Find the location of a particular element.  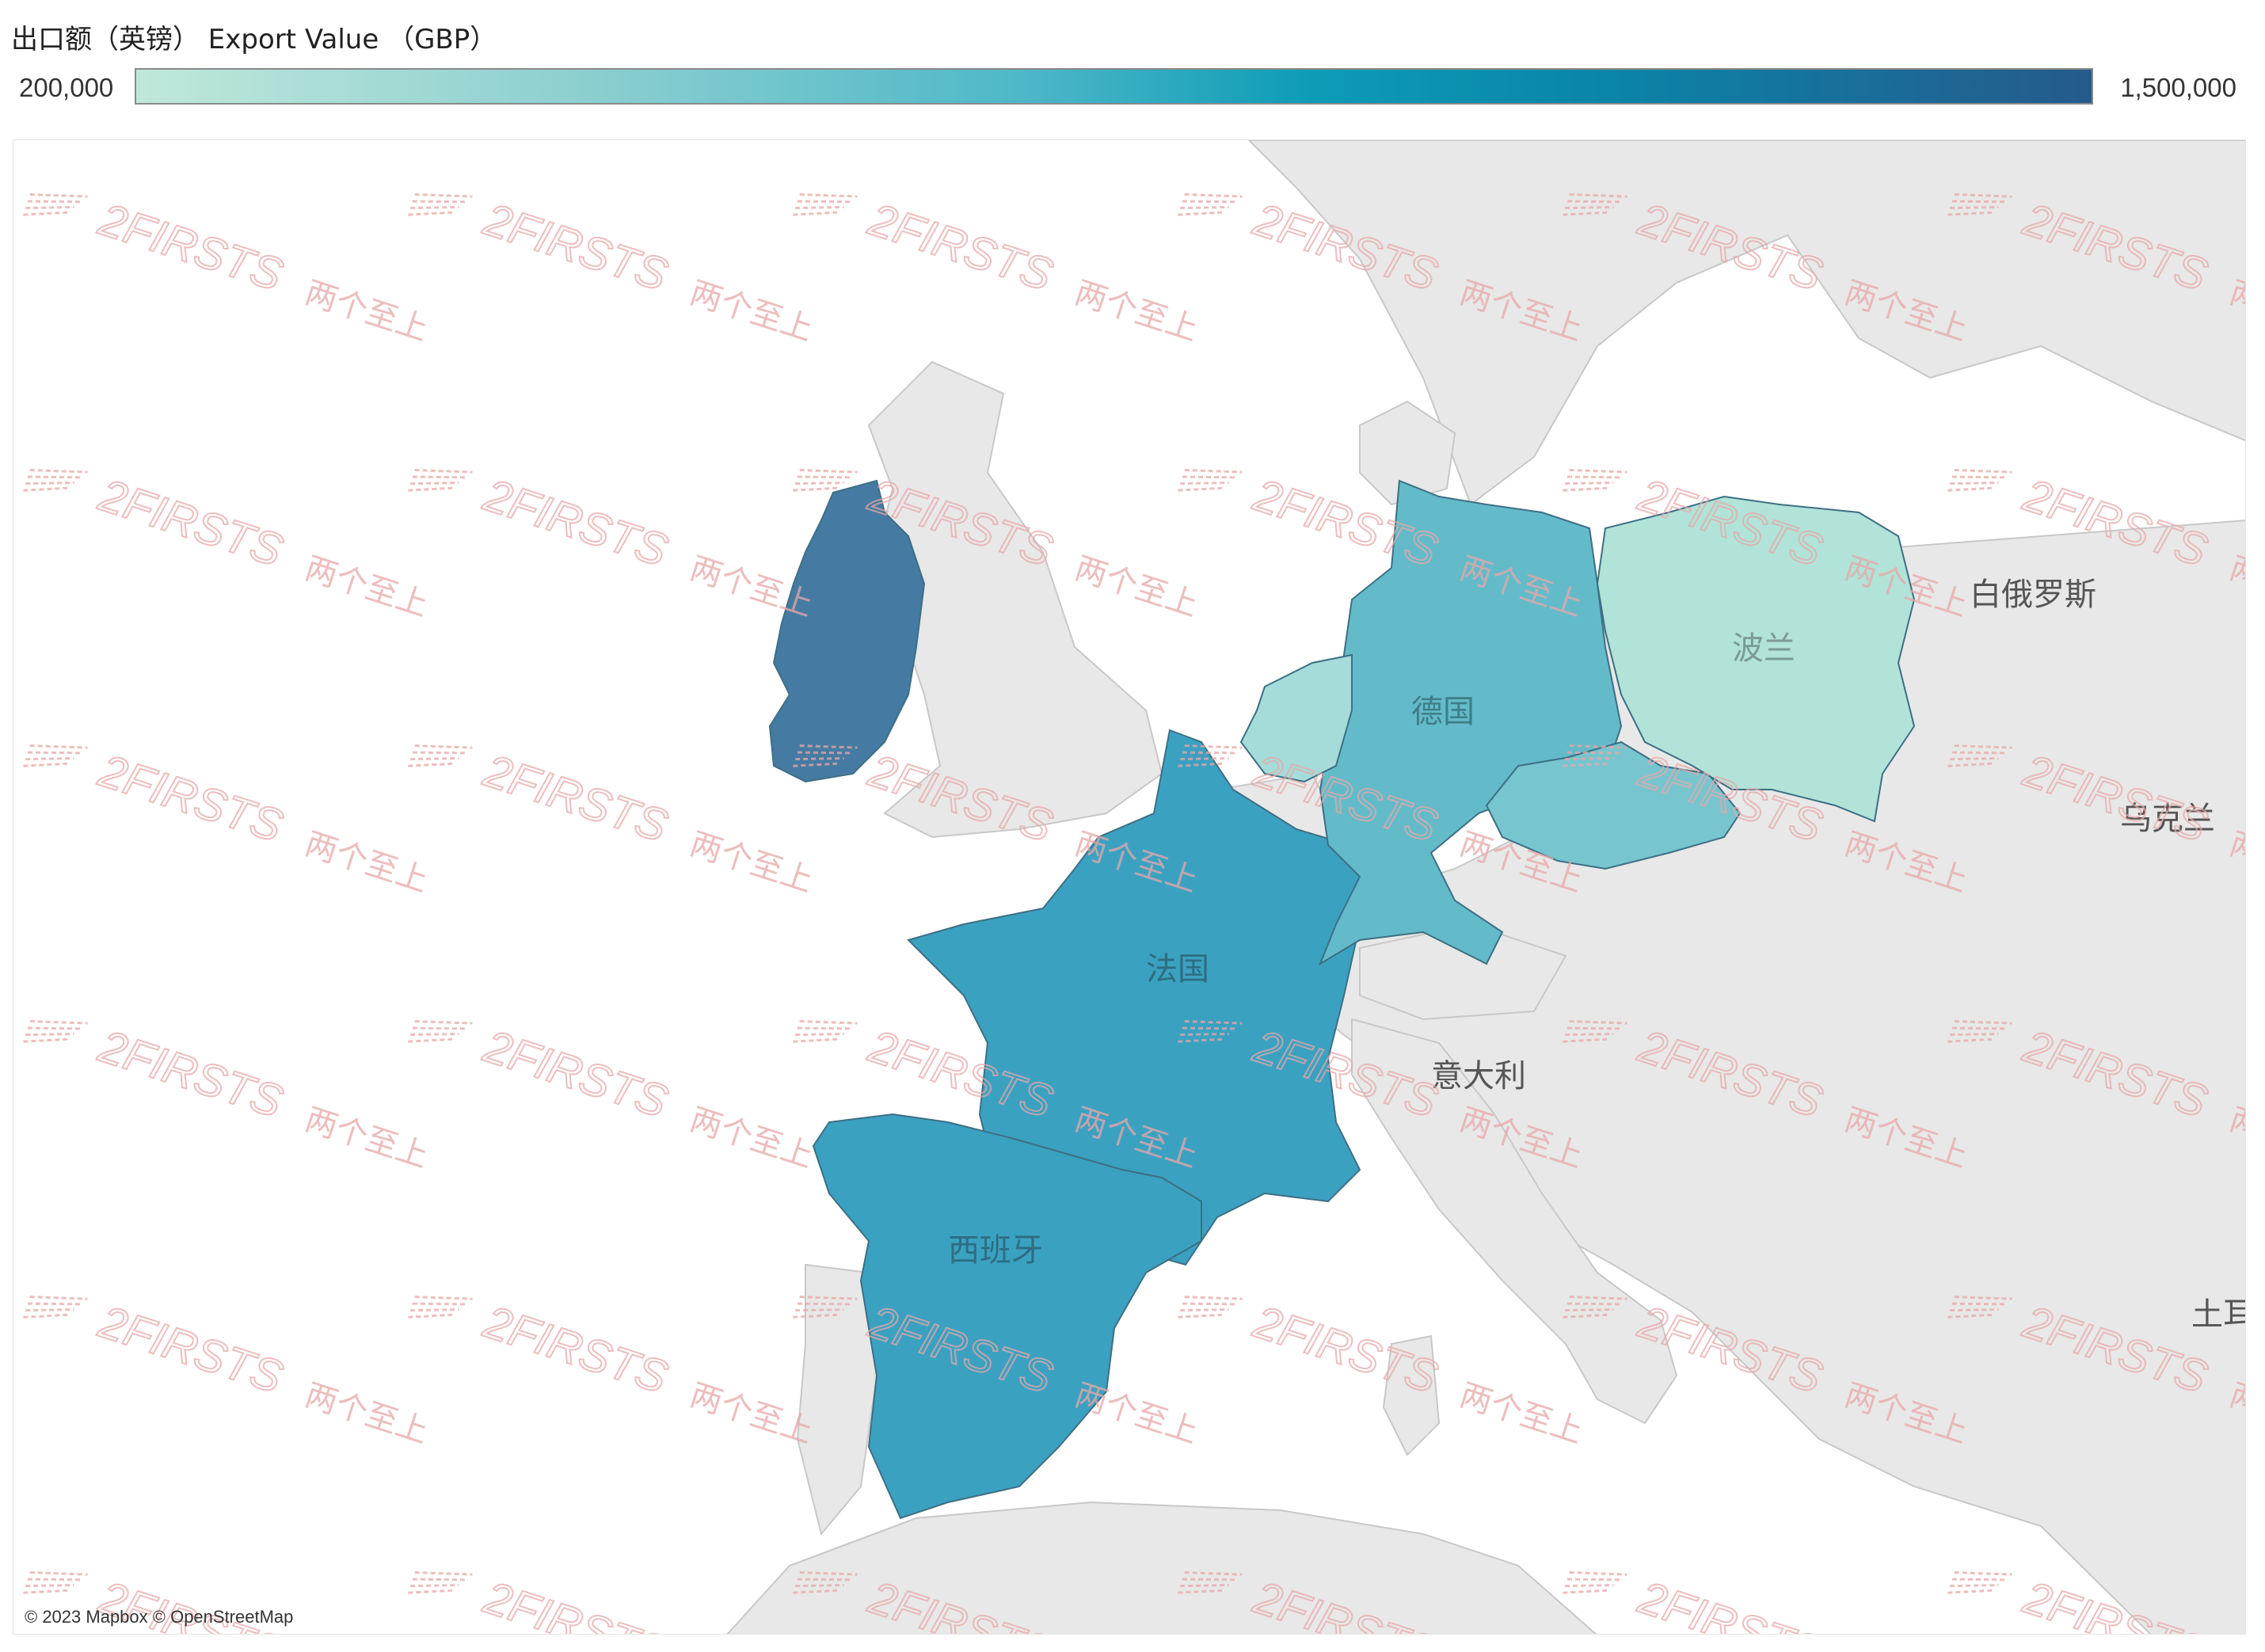

label-spain: 西班牙 is located at coordinates (995, 1250).